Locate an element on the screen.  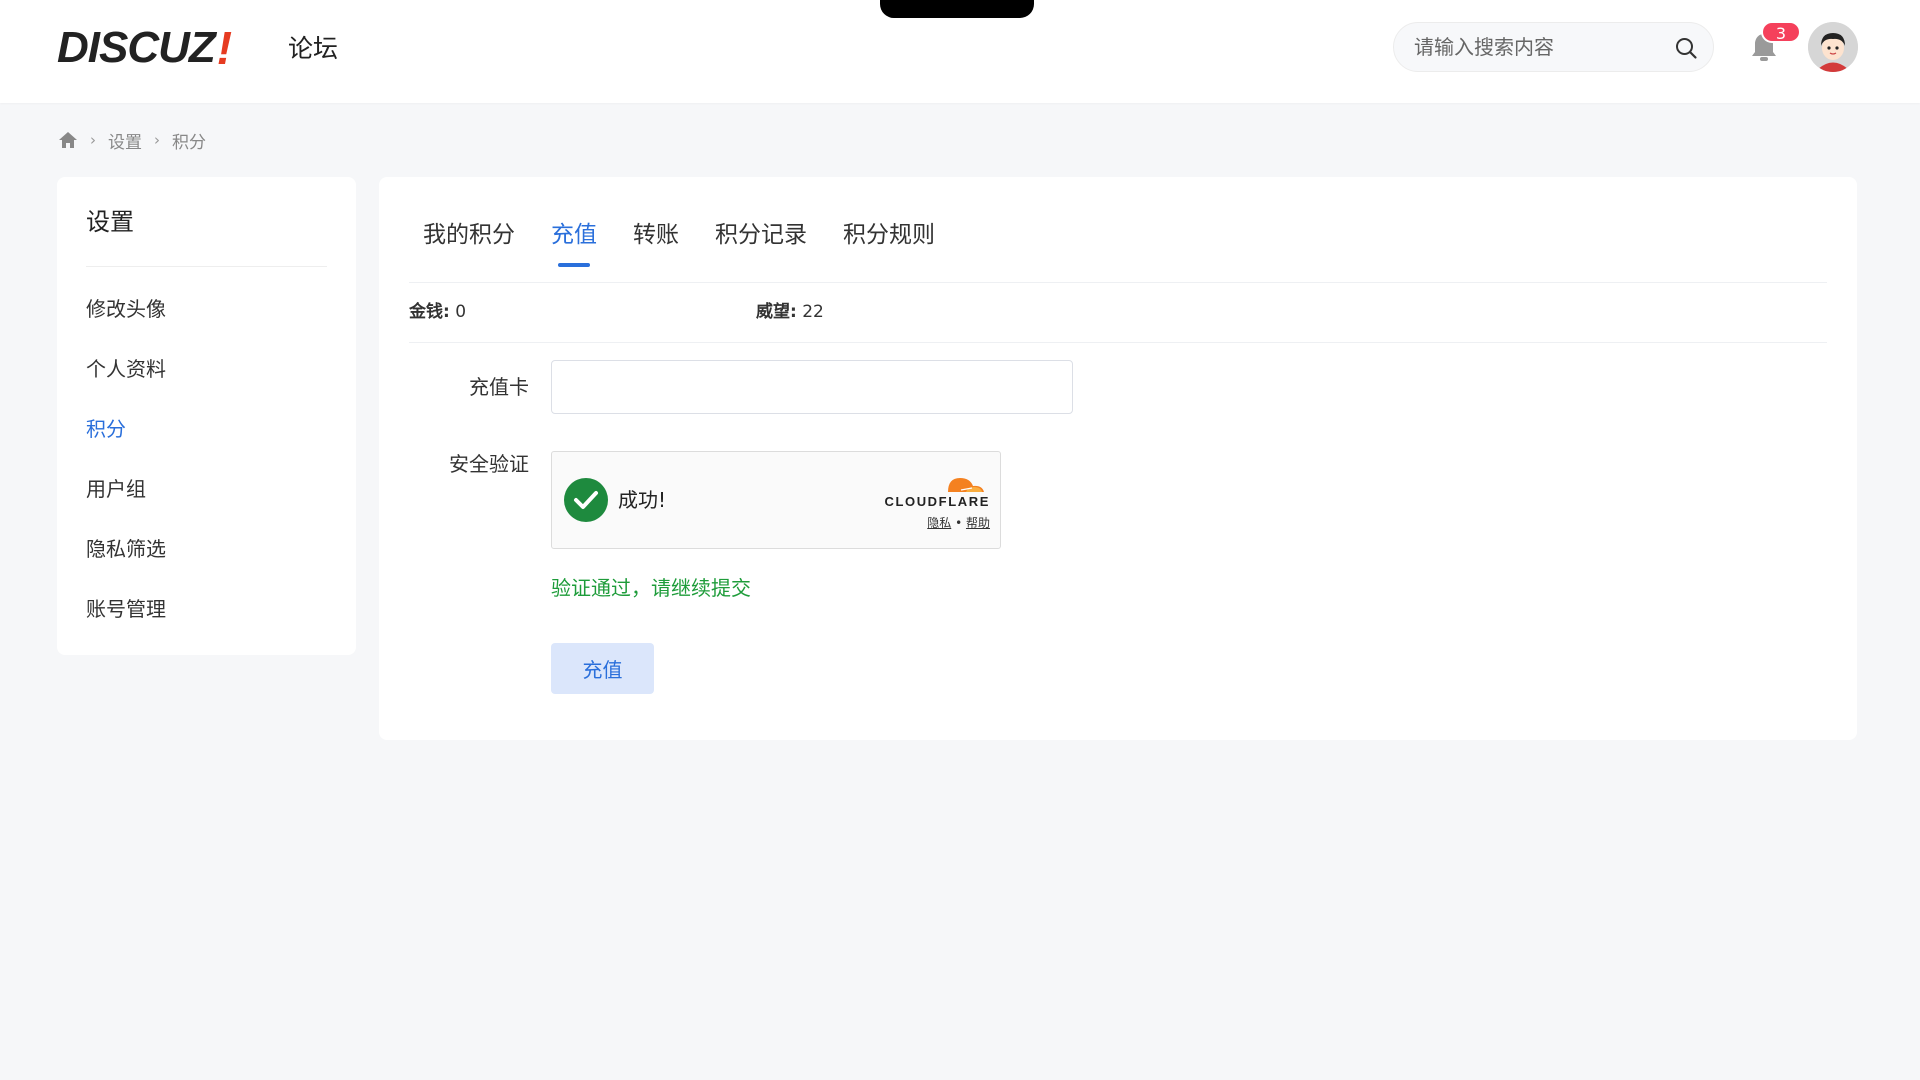
check-circle-icon is located at coordinates (586, 500).